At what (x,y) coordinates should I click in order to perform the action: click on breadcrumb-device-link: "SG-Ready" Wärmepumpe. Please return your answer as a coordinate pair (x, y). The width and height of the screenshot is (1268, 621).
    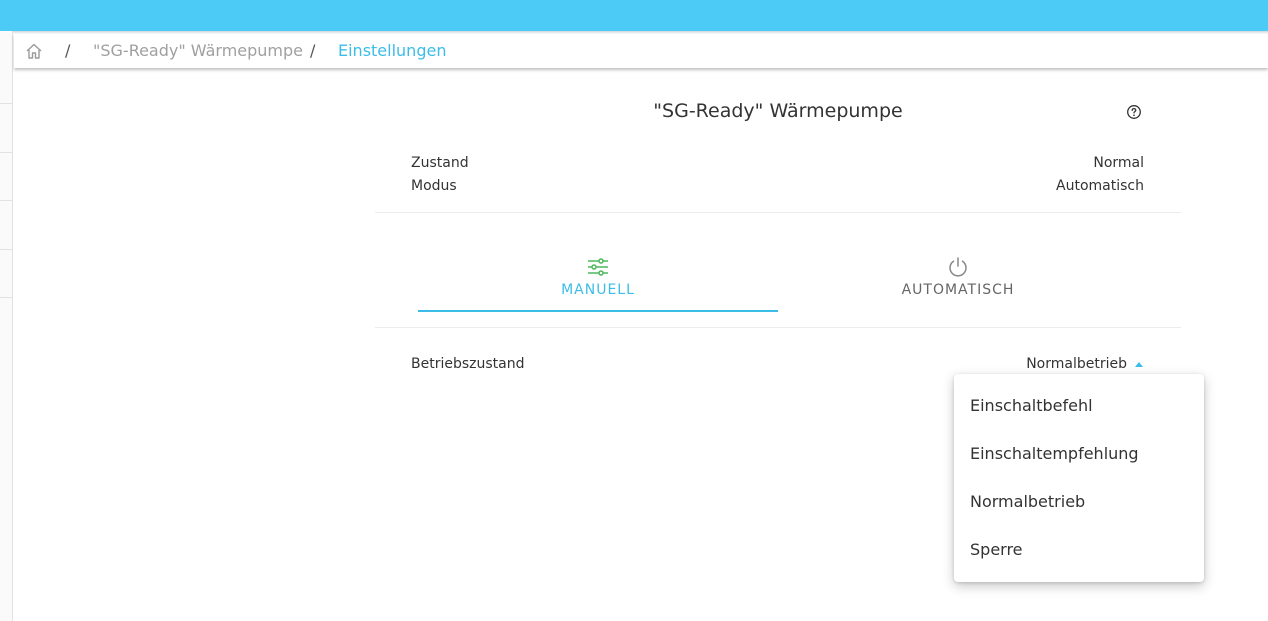
    Looking at the image, I should click on (198, 50).